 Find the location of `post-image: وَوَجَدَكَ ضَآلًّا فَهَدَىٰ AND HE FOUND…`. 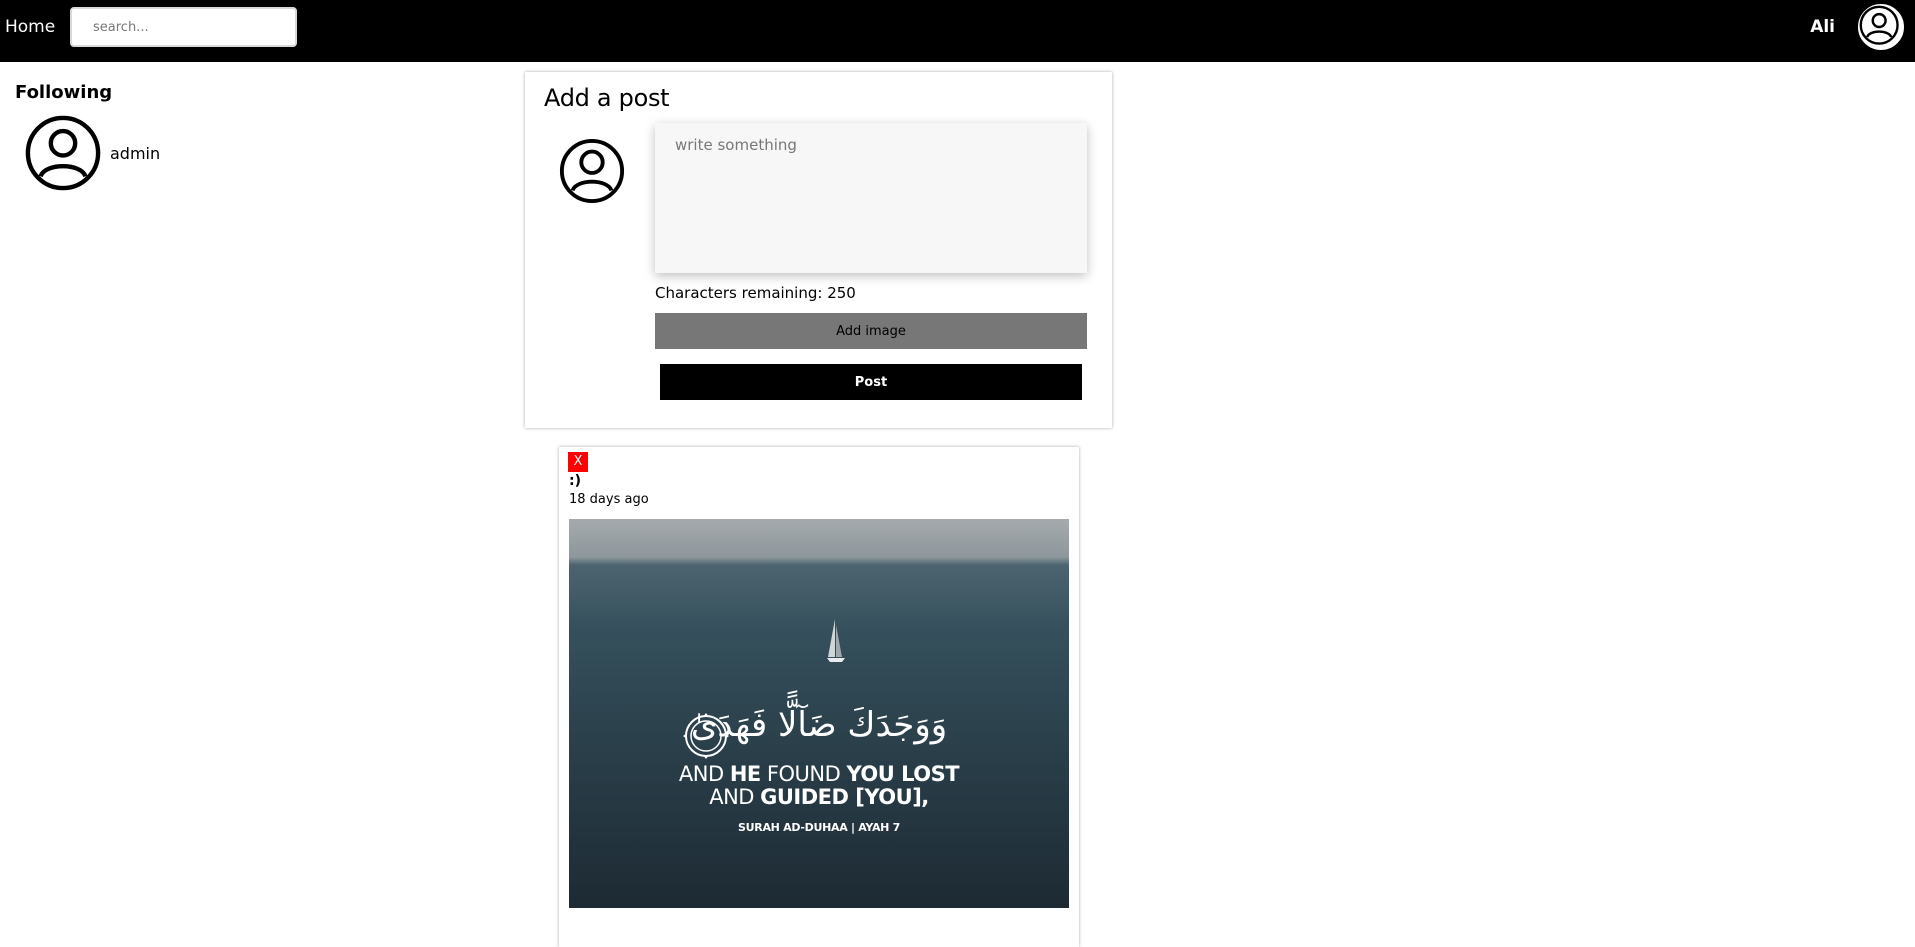

post-image: وَوَجَدَكَ ضَآلًّا فَهَدَىٰ AND HE FOUND… is located at coordinates (819, 713).